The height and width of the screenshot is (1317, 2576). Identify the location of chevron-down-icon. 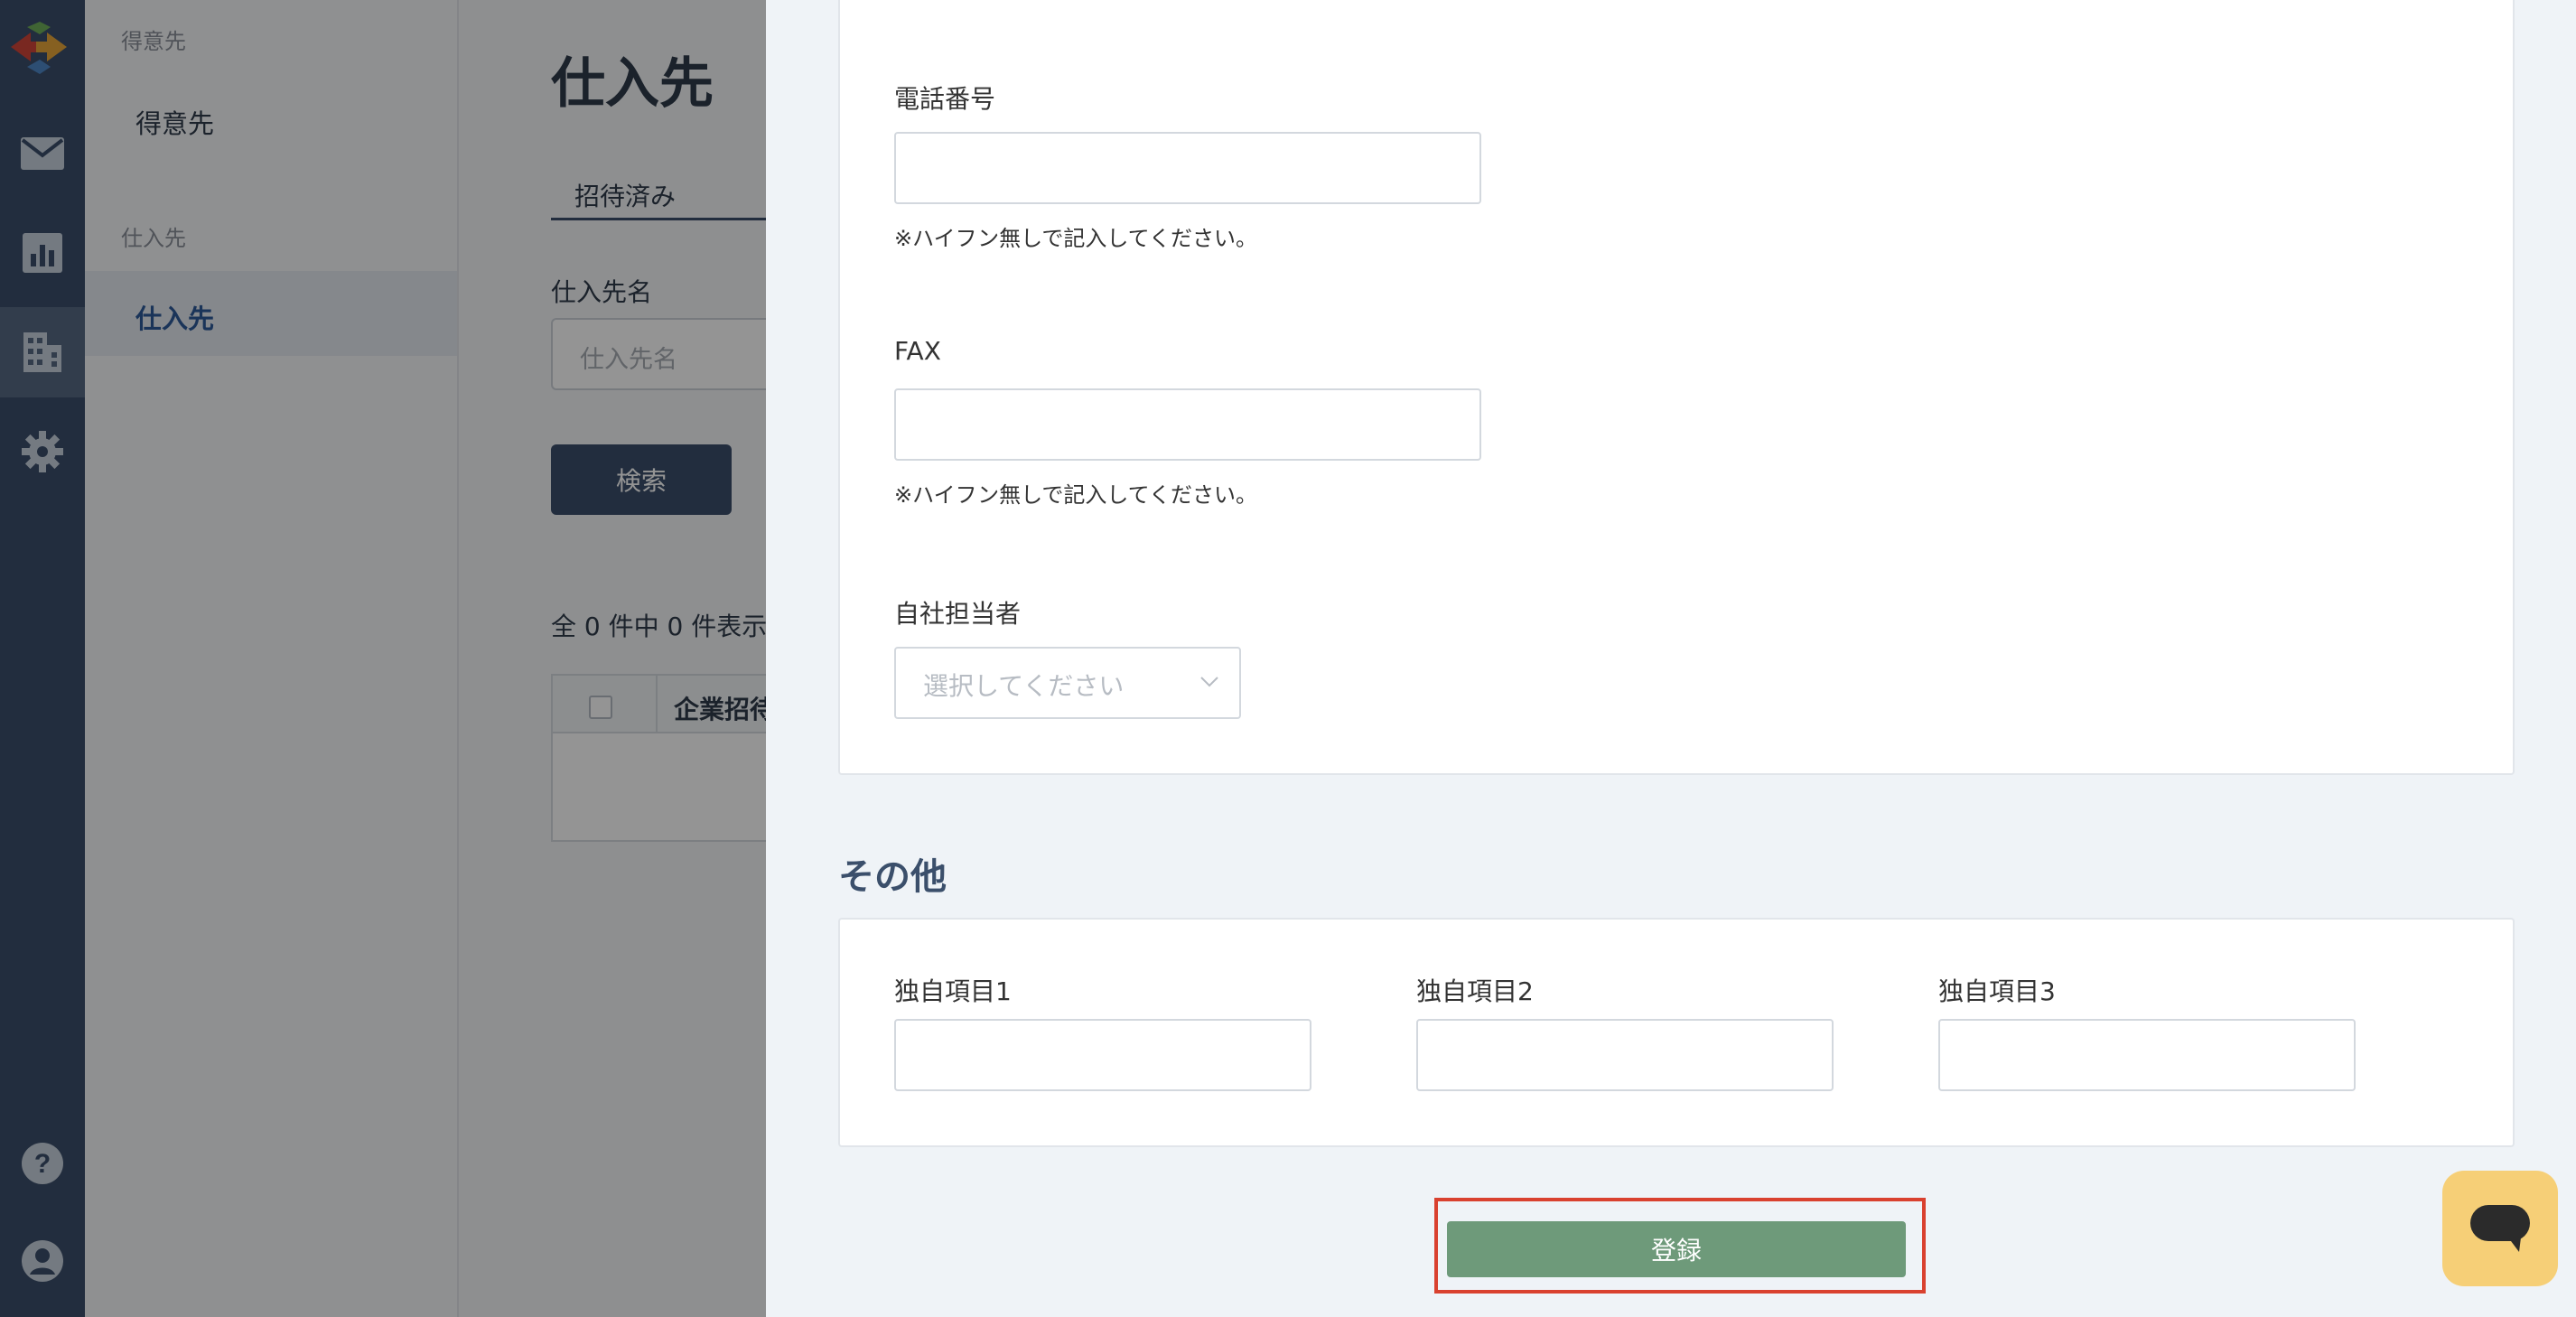
(1209, 682).